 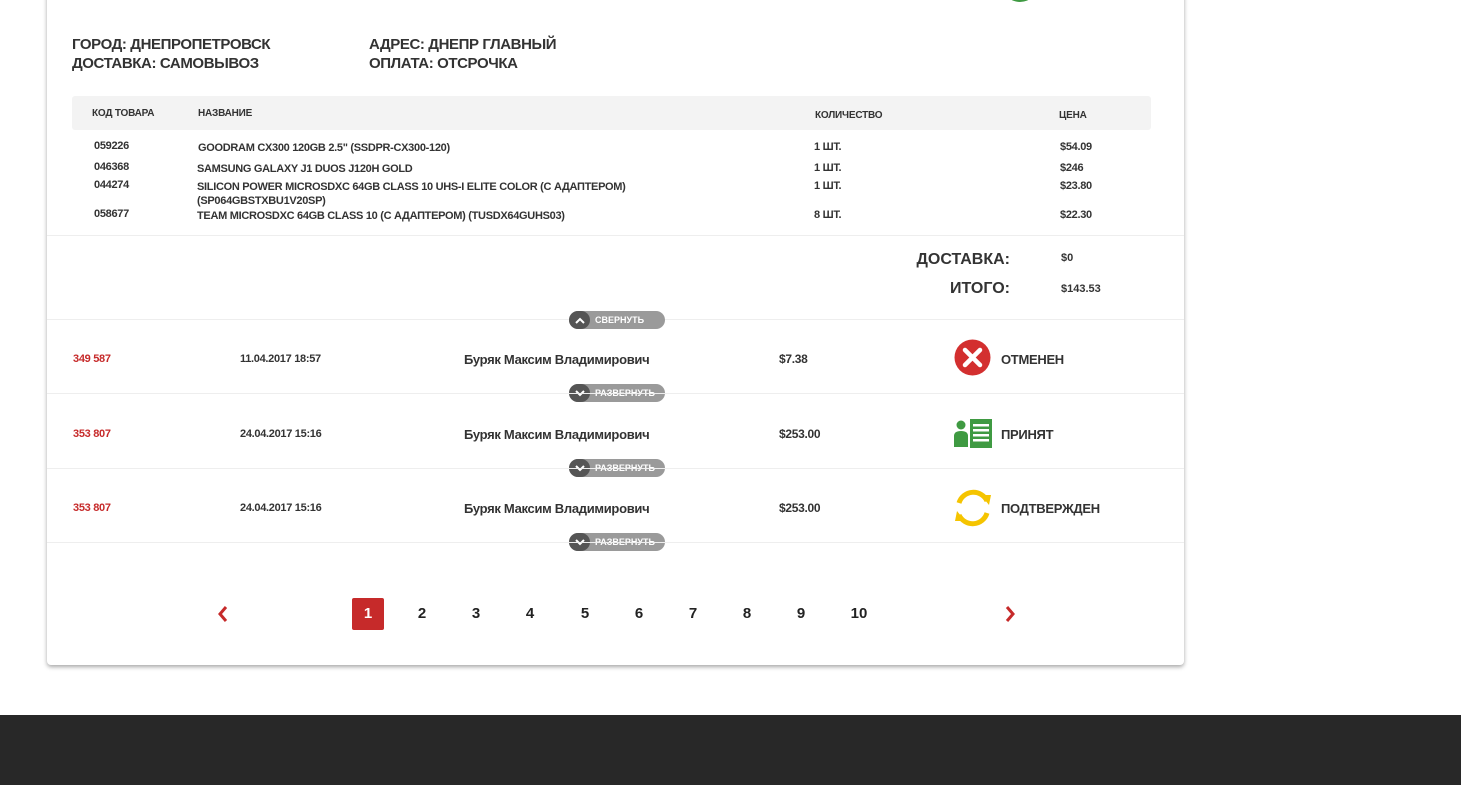 I want to click on page-3: 3, so click(x=476, y=614).